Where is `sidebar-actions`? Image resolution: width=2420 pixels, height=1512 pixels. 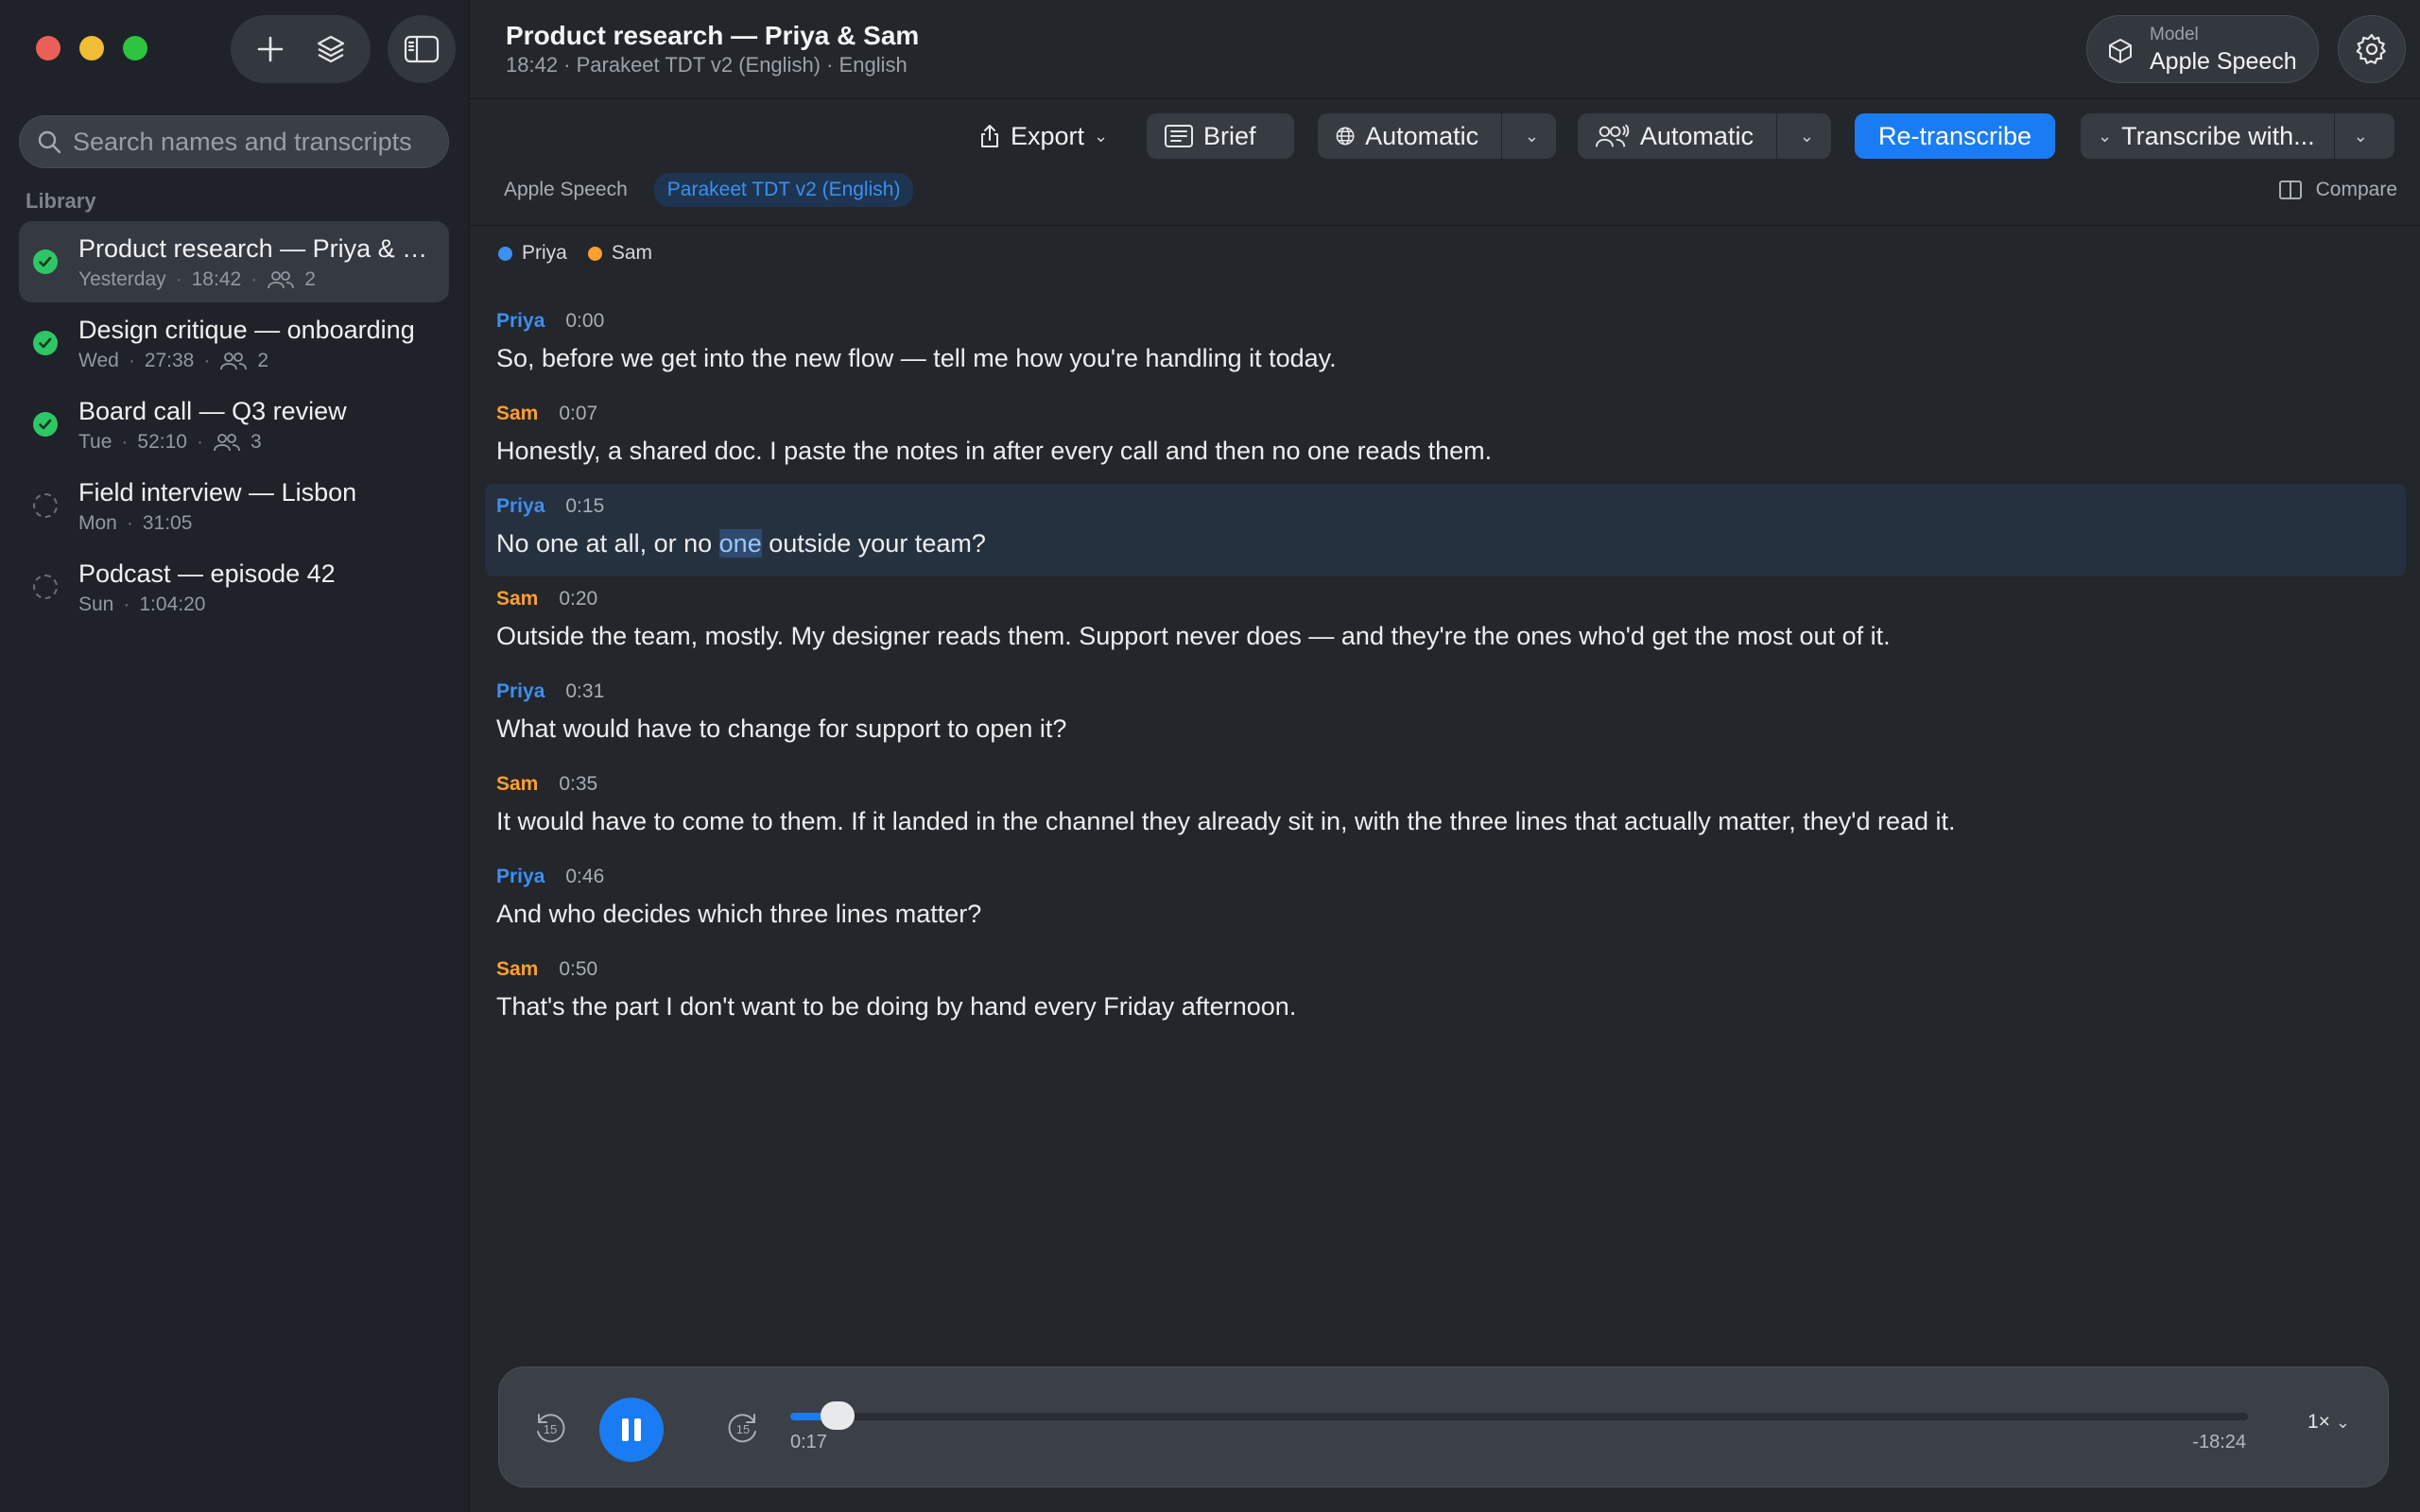
sidebar-actions is located at coordinates (301, 49).